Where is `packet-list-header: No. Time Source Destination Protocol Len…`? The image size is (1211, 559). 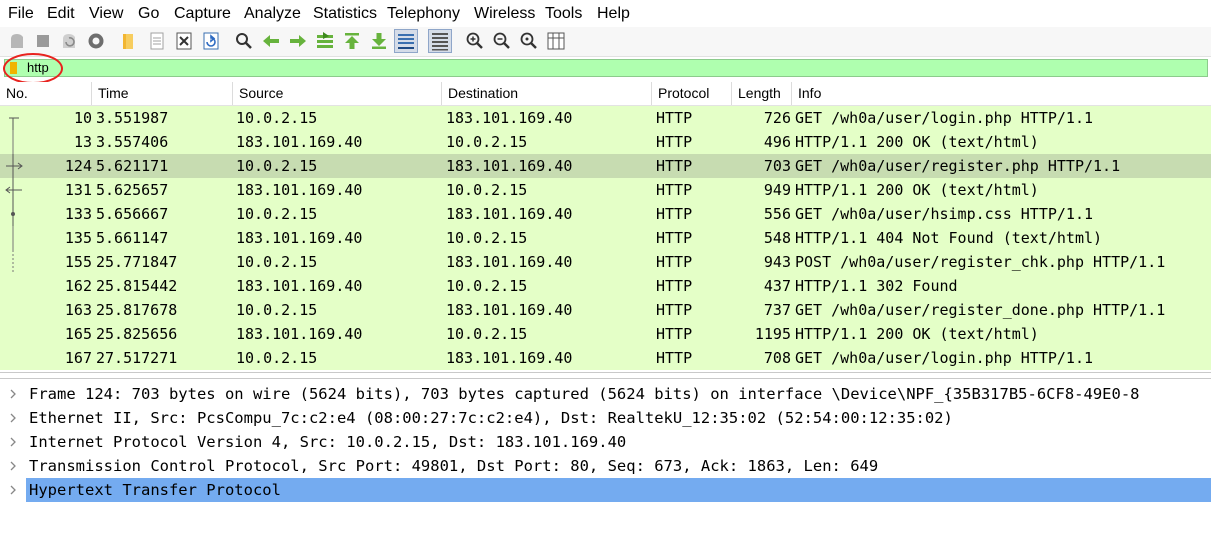
packet-list-header: No. Time Source Destination Protocol Len… is located at coordinates (605, 94).